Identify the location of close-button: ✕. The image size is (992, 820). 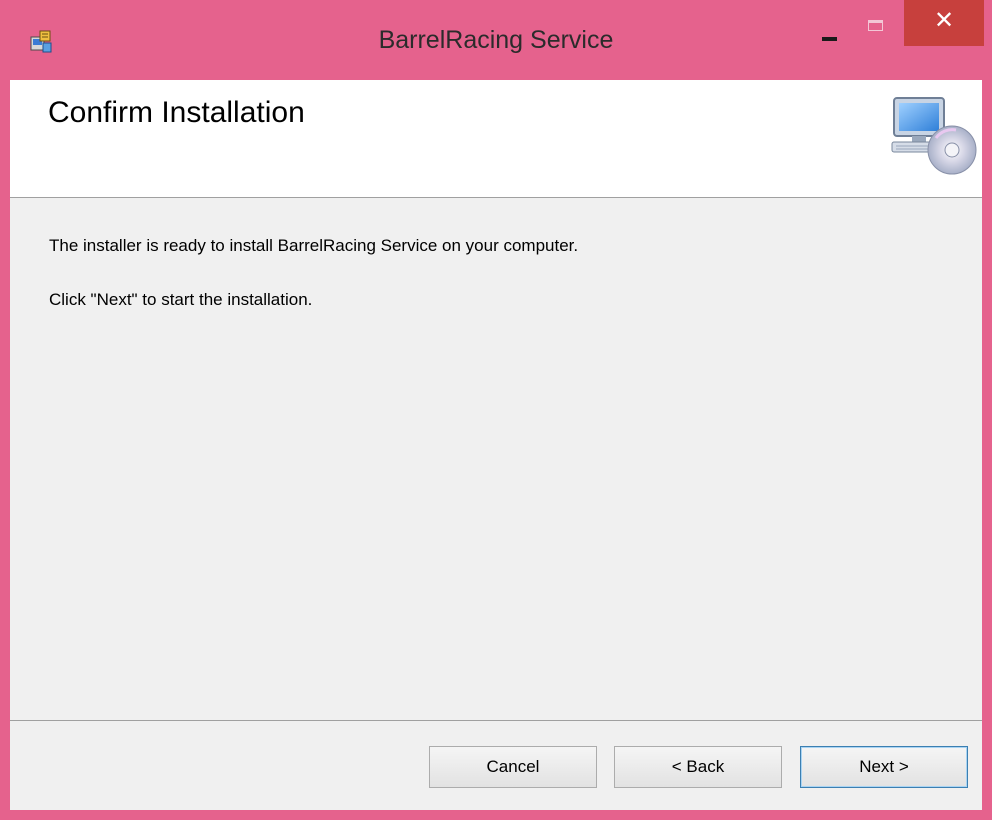
(944, 23).